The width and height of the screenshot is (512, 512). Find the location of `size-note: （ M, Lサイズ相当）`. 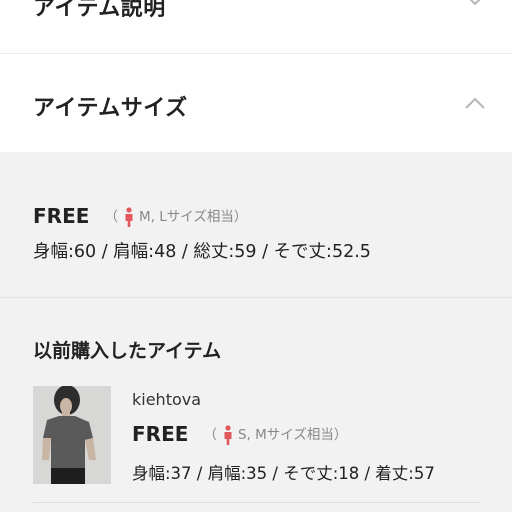

size-note: （ M, Lサイズ相当） is located at coordinates (176, 217).